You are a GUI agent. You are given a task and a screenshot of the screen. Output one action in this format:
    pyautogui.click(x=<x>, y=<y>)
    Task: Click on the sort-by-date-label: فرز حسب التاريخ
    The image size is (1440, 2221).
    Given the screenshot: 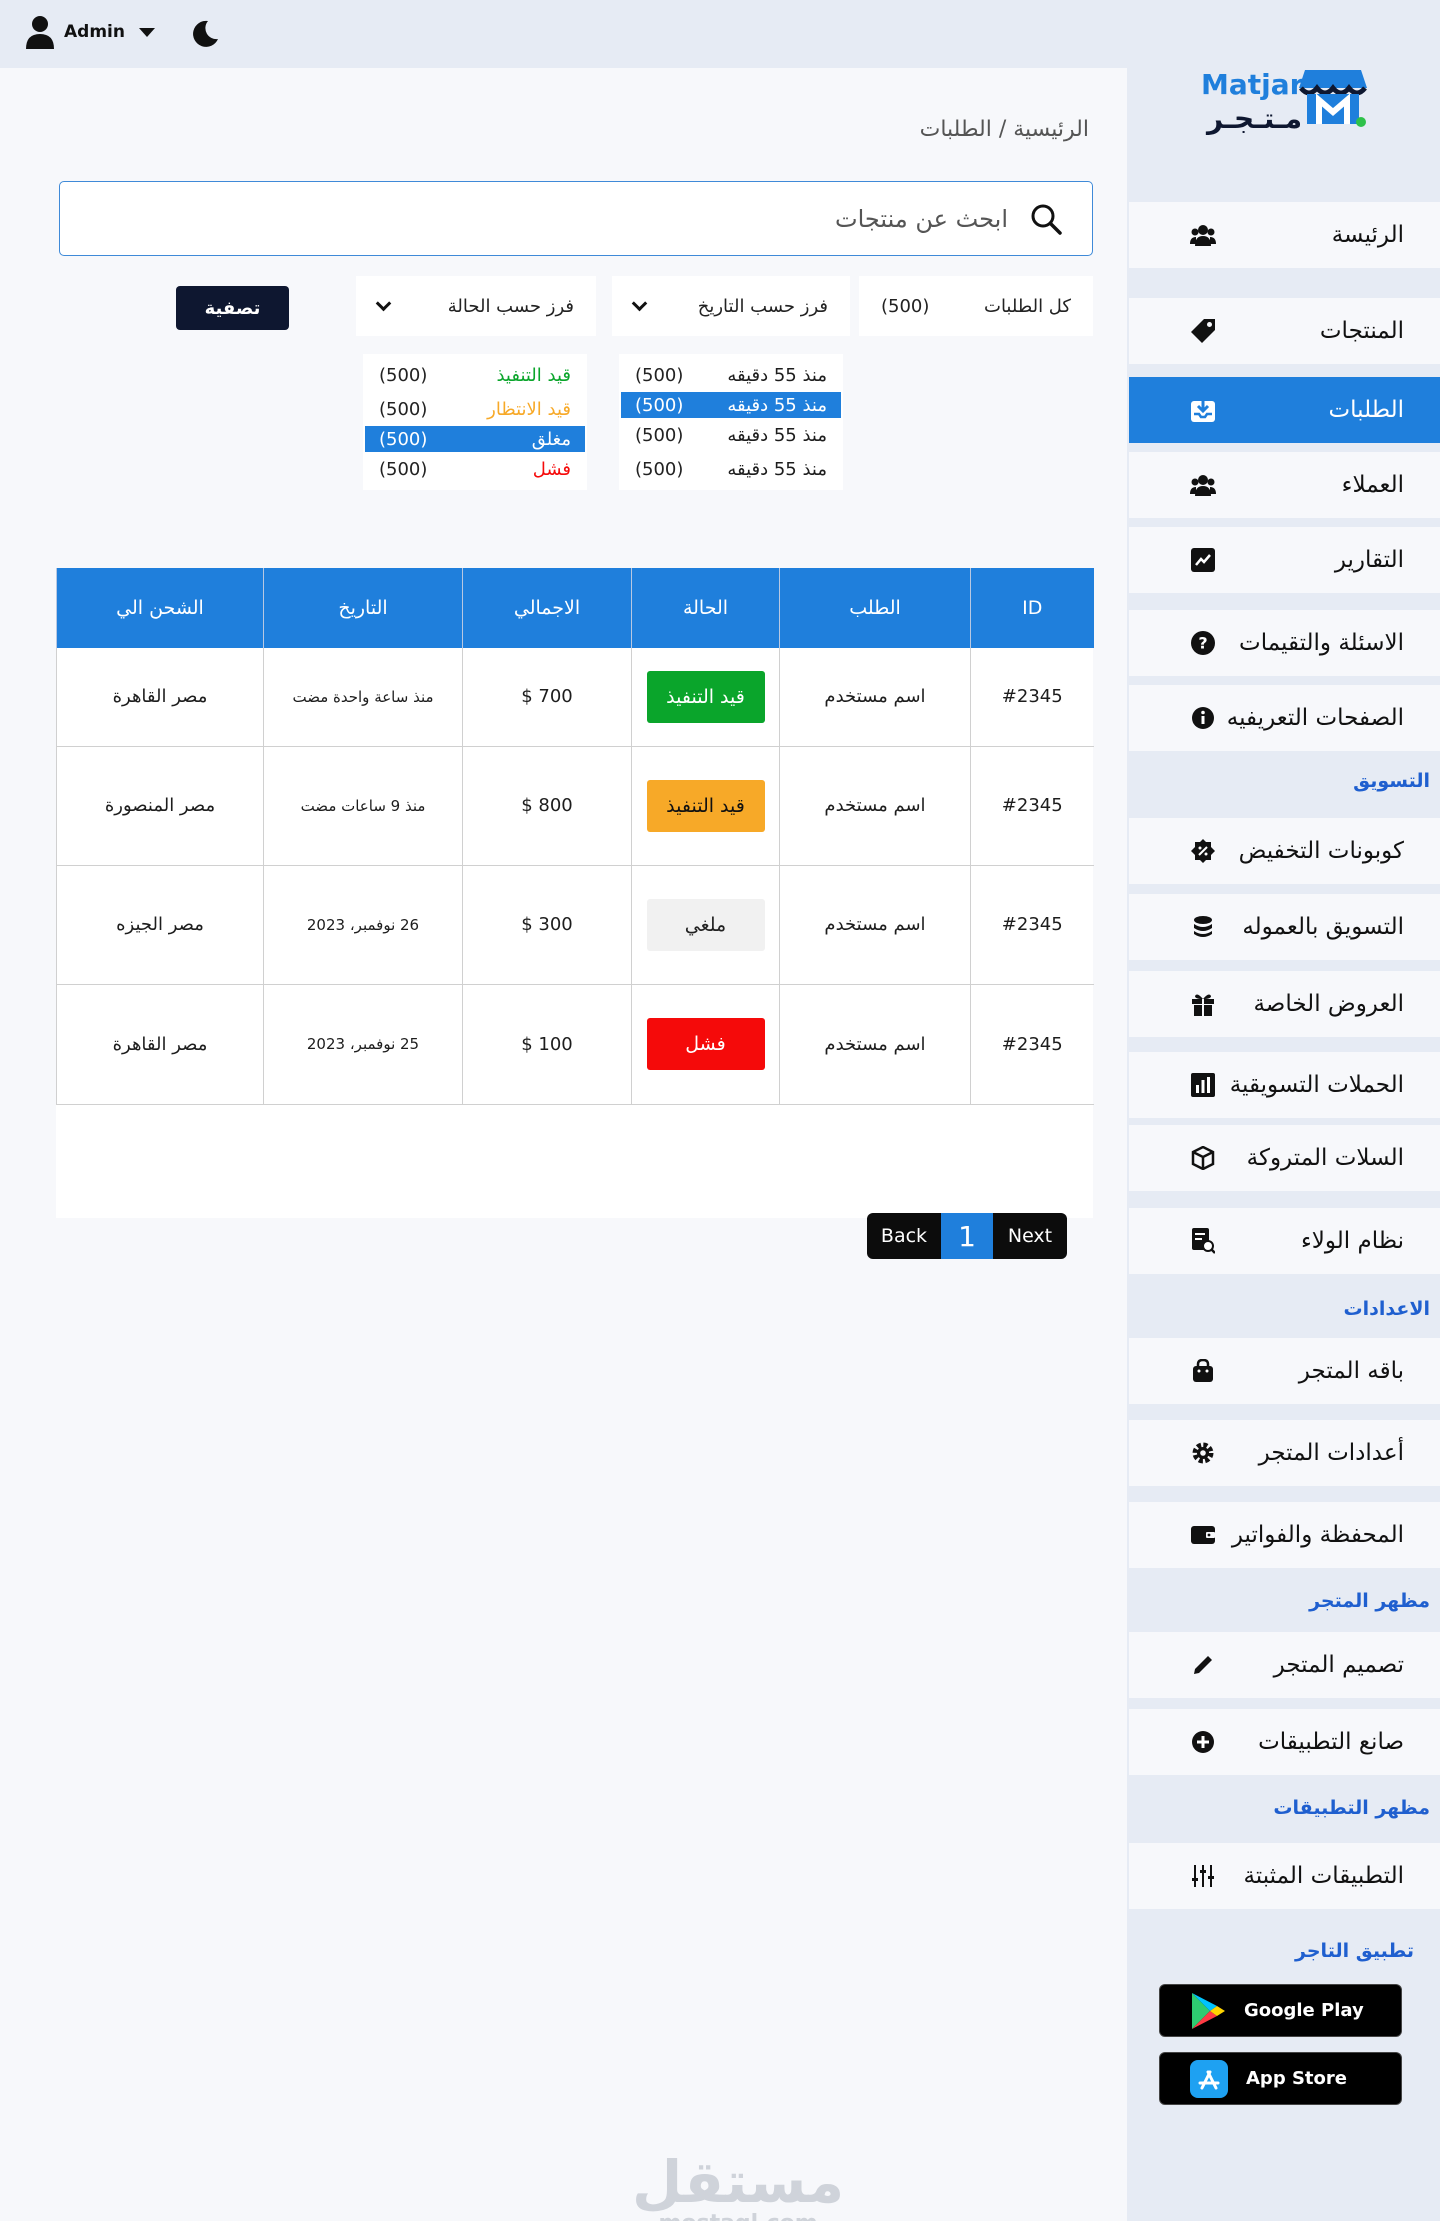 What is the action you would take?
    pyautogui.click(x=762, y=306)
    